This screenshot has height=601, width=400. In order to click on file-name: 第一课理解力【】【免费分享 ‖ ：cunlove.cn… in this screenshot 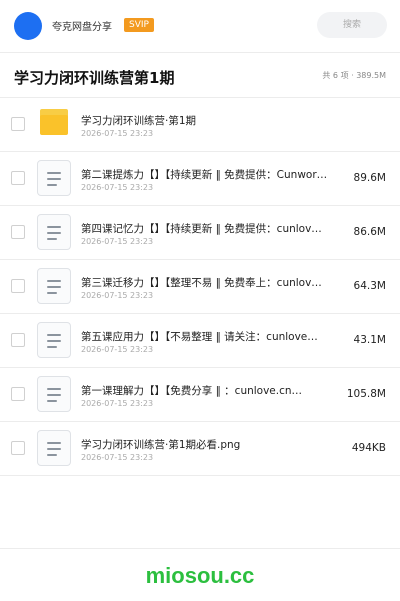, I will do `click(192, 391)`.